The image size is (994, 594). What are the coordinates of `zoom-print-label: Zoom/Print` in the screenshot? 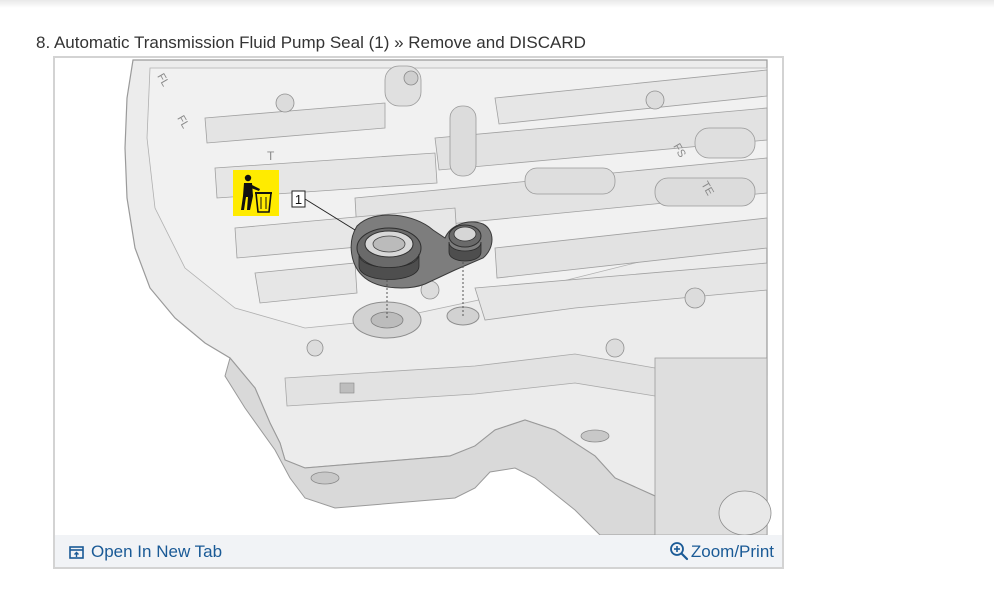 It's located at (732, 551).